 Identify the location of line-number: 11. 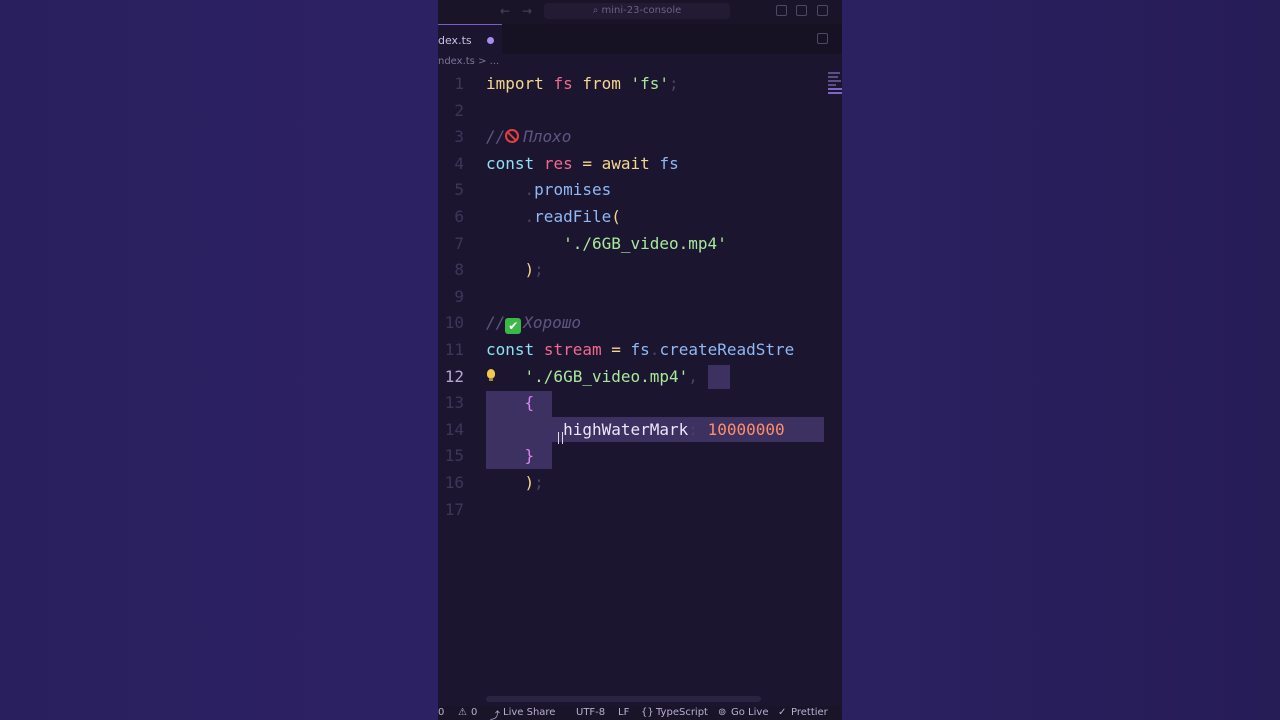
(454, 349).